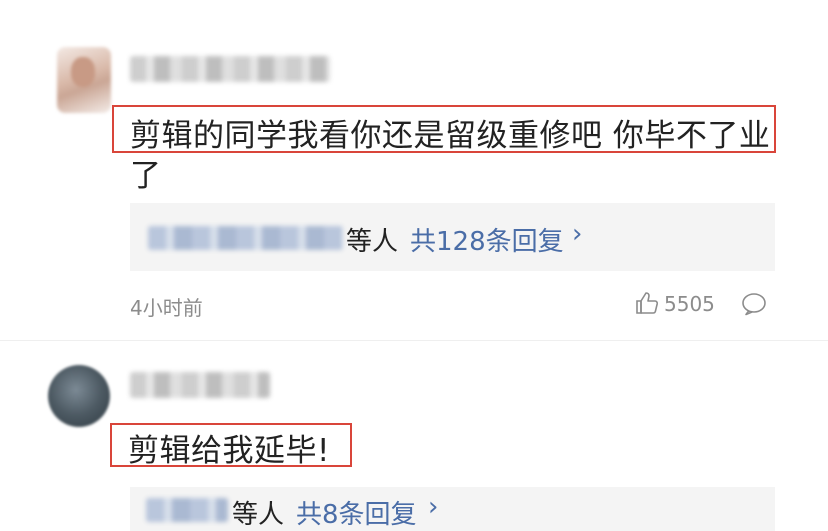 The width and height of the screenshot is (828, 531). What do you see at coordinates (356, 512) in the screenshot?
I see `reply-count-link: 共8条回复` at bounding box center [356, 512].